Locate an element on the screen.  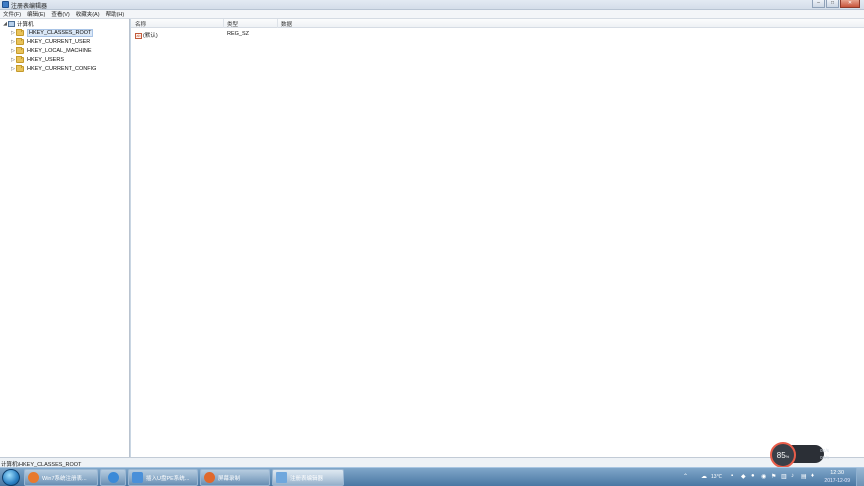
taskbar-button-ie is located at coordinates (113, 477).